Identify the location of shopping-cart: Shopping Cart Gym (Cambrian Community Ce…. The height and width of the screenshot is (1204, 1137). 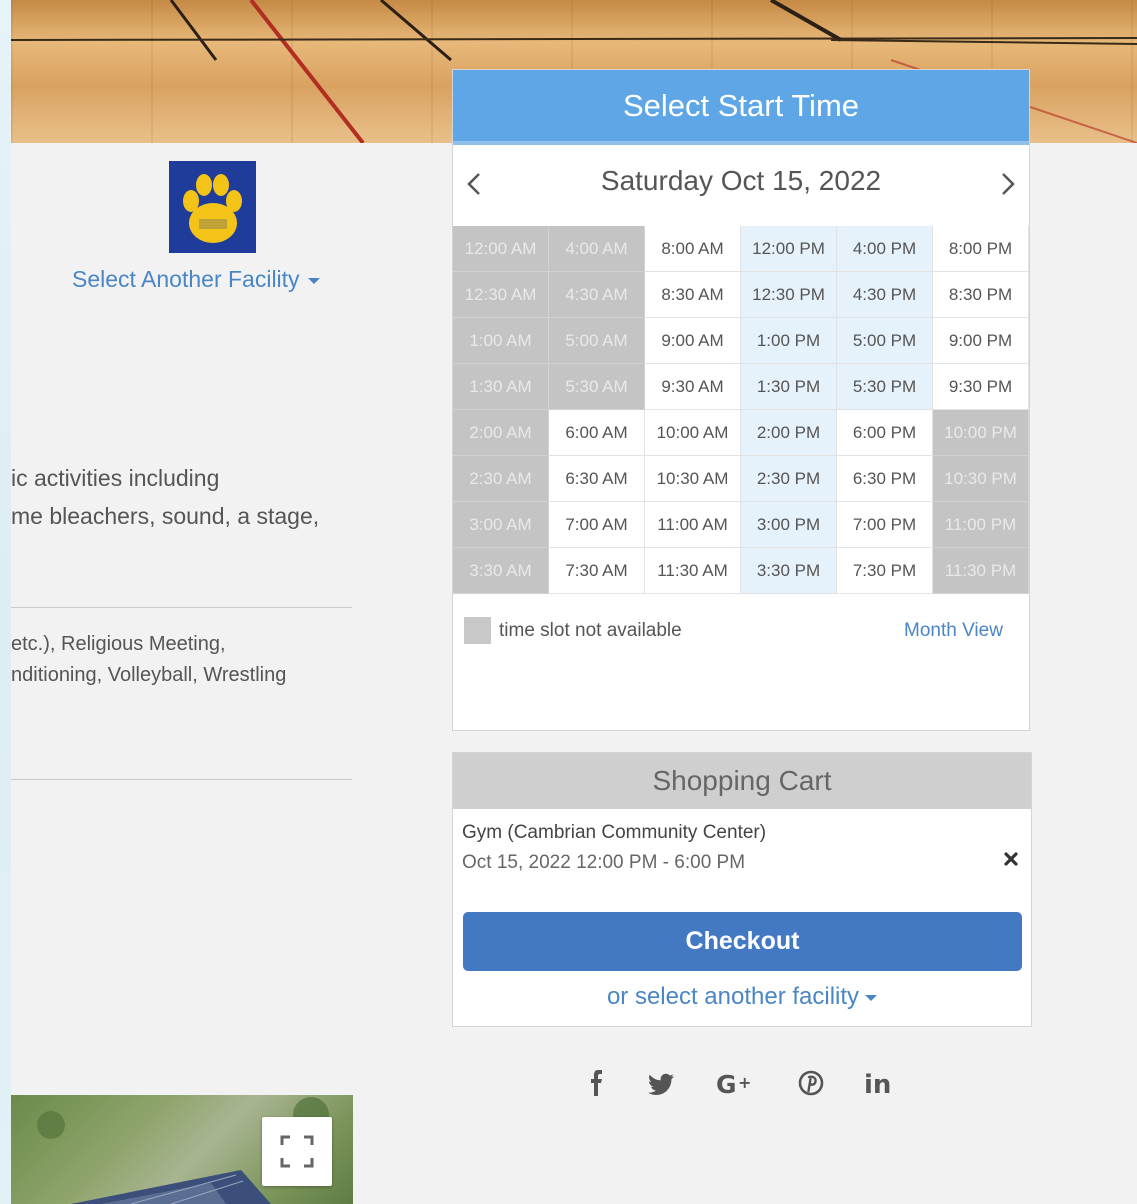
(742, 889).